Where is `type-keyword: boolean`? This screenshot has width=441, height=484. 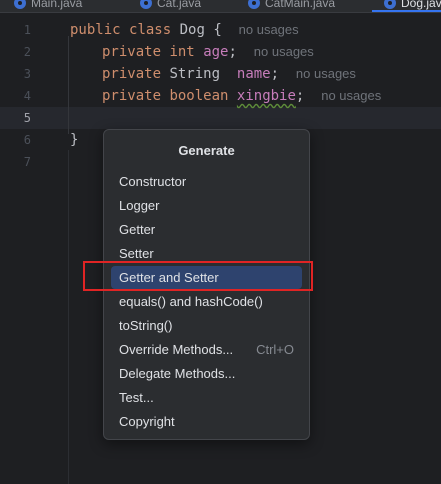 type-keyword: boolean is located at coordinates (199, 96).